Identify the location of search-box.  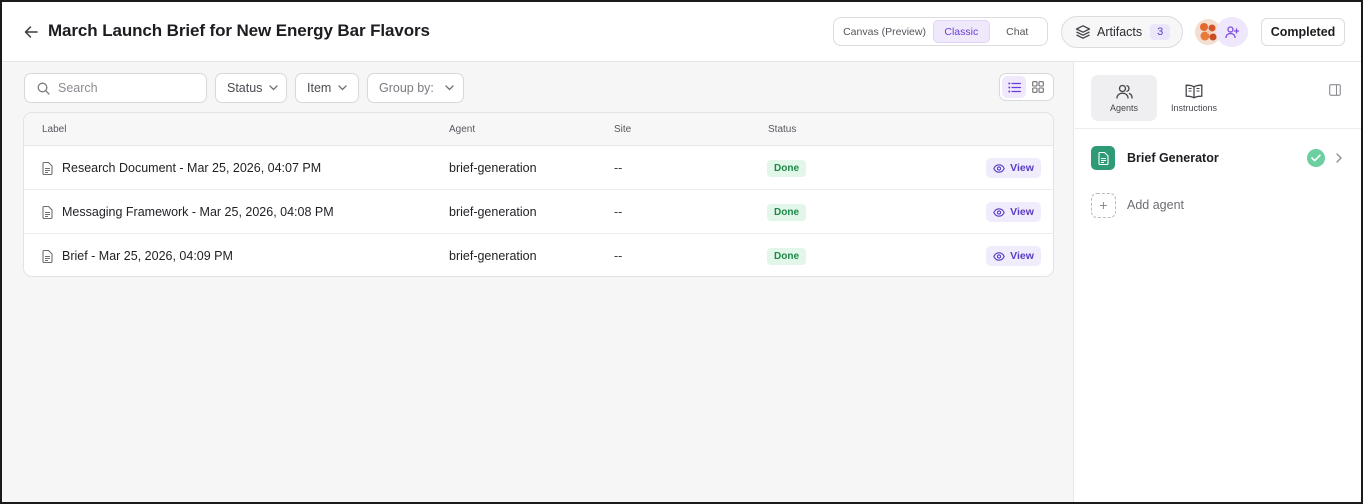
(115, 88).